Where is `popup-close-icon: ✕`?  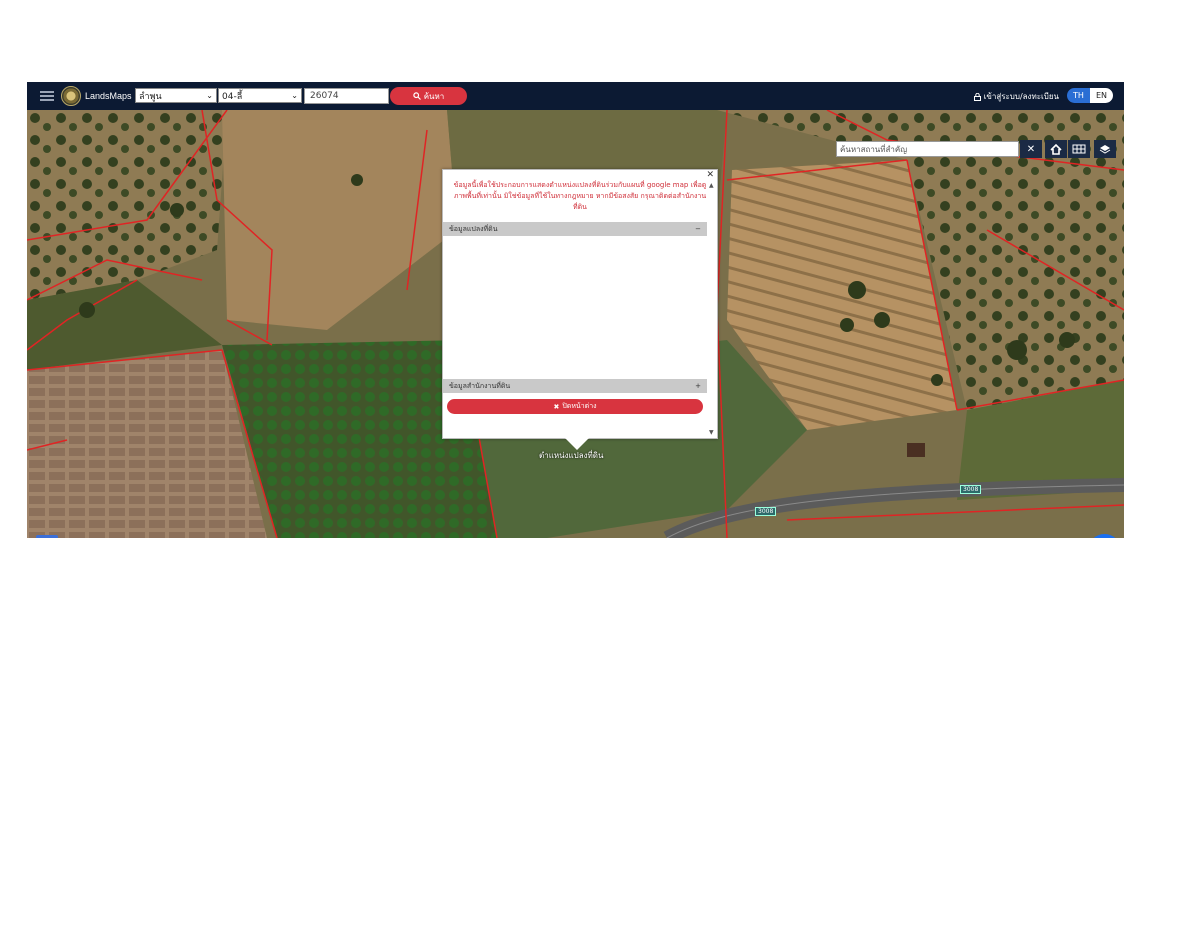
popup-close-icon: ✕ is located at coordinates (710, 175).